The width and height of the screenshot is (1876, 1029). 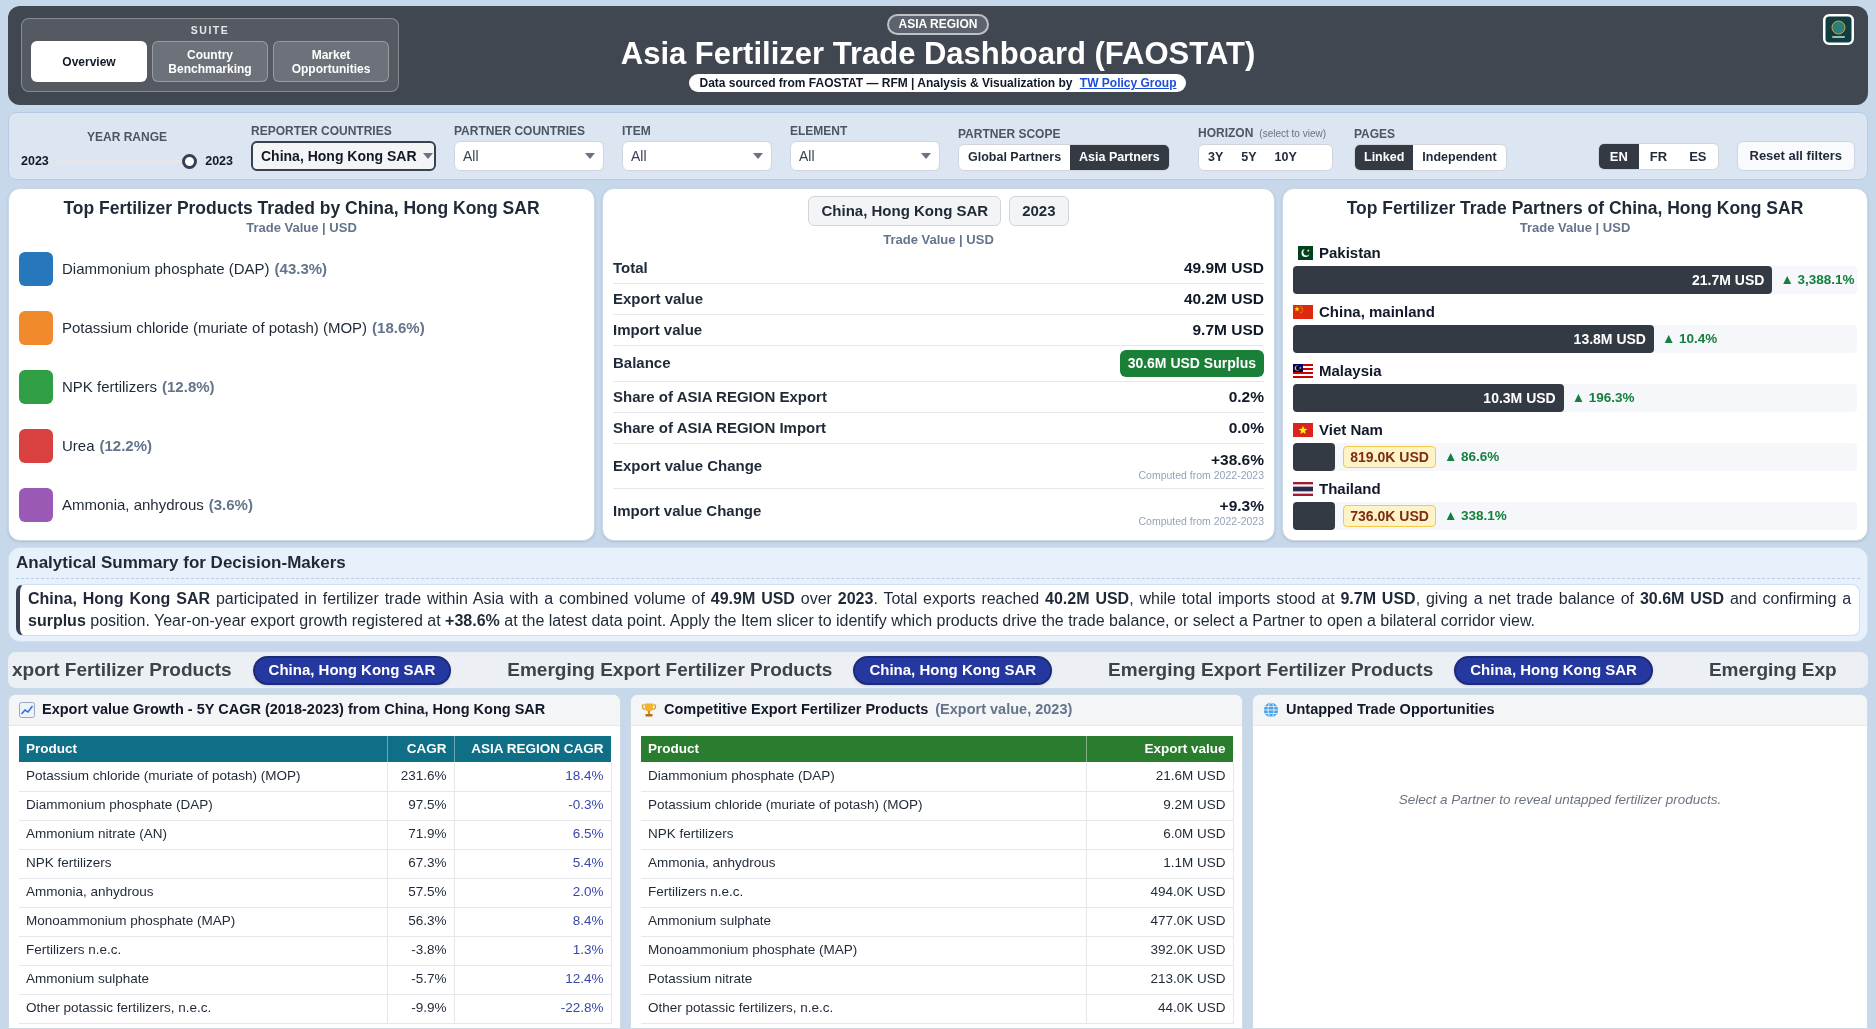 What do you see at coordinates (720, 427) in the screenshot?
I see `metric-label: Share of ASIA REGION Import` at bounding box center [720, 427].